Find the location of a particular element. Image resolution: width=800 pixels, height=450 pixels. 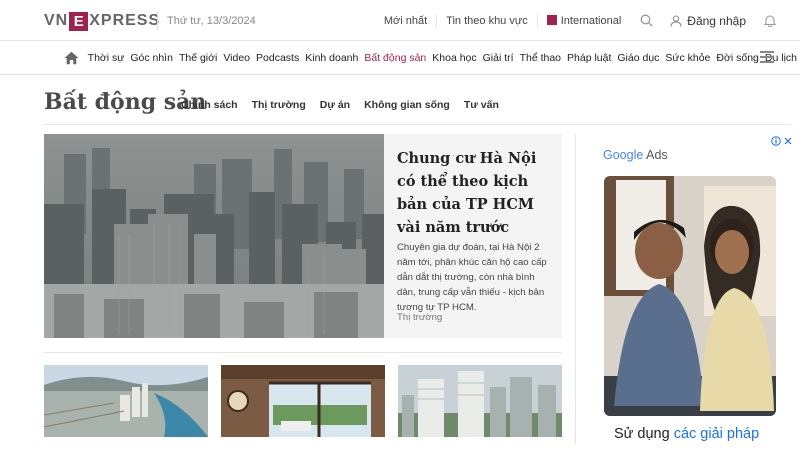

section-divider is located at coordinates (417, 124).